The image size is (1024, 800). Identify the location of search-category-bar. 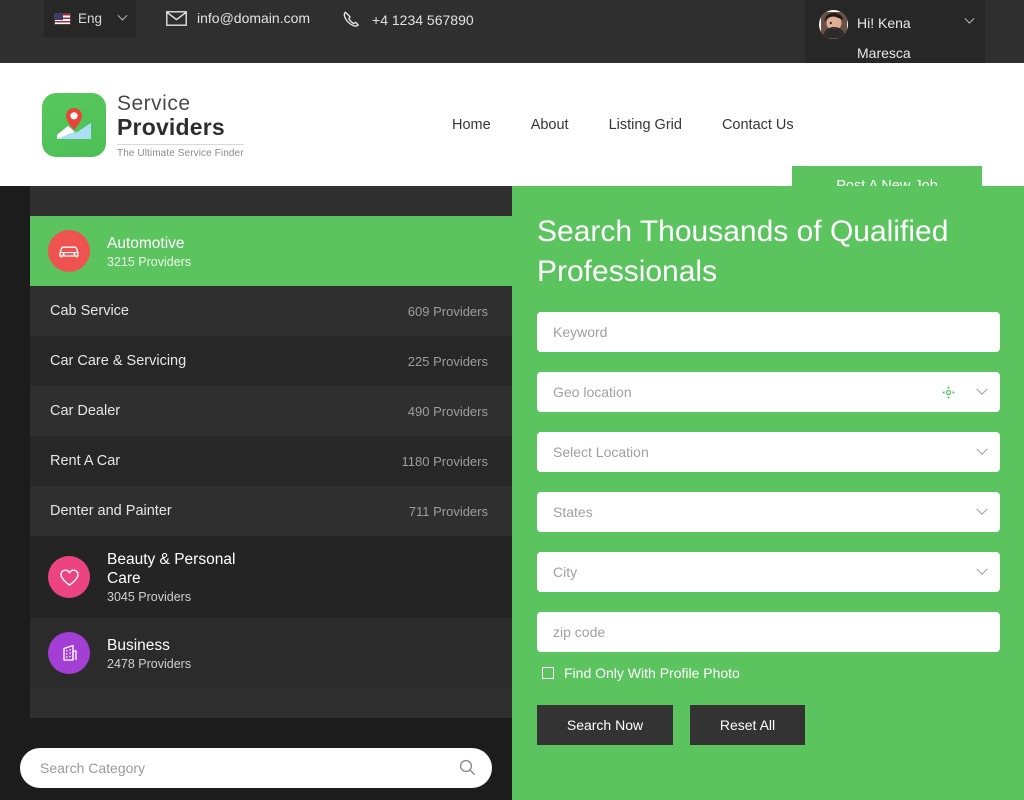
(256, 767).